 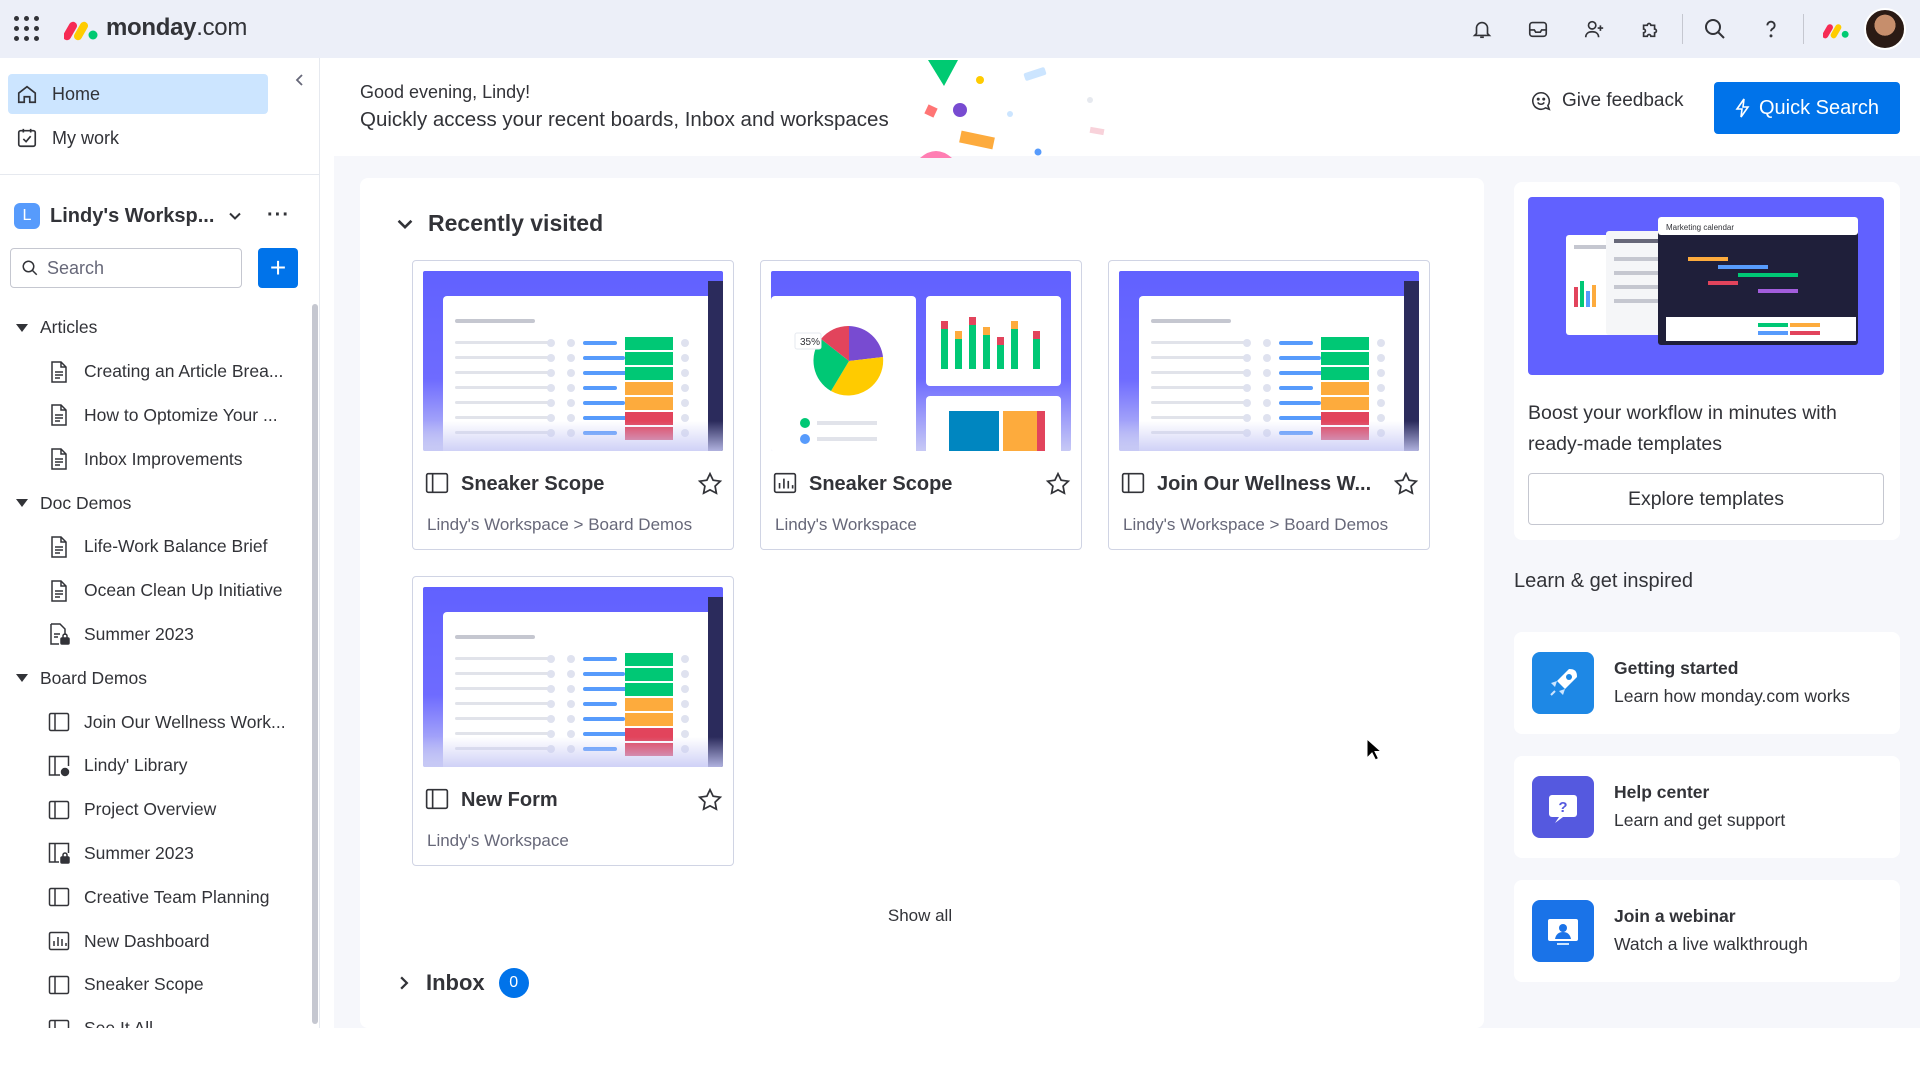 I want to click on avatar, so click(x=1885, y=29).